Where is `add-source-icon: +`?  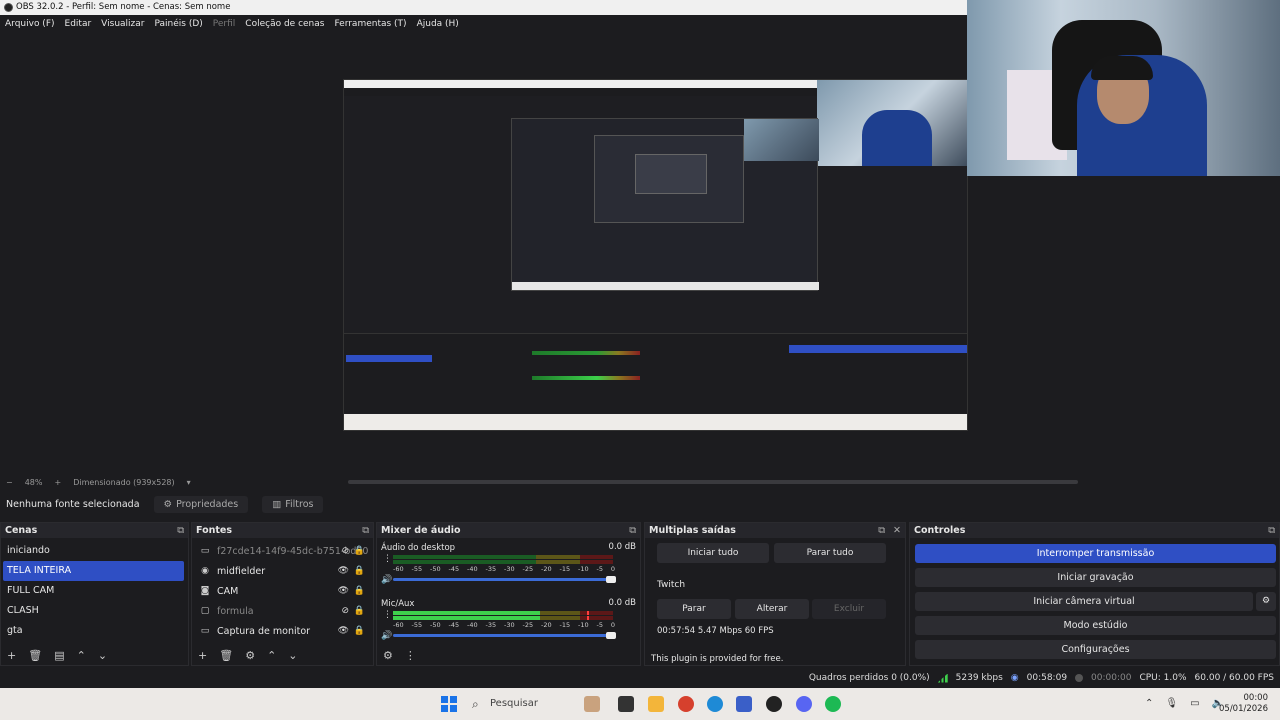
add-source-icon: + is located at coordinates (202, 655).